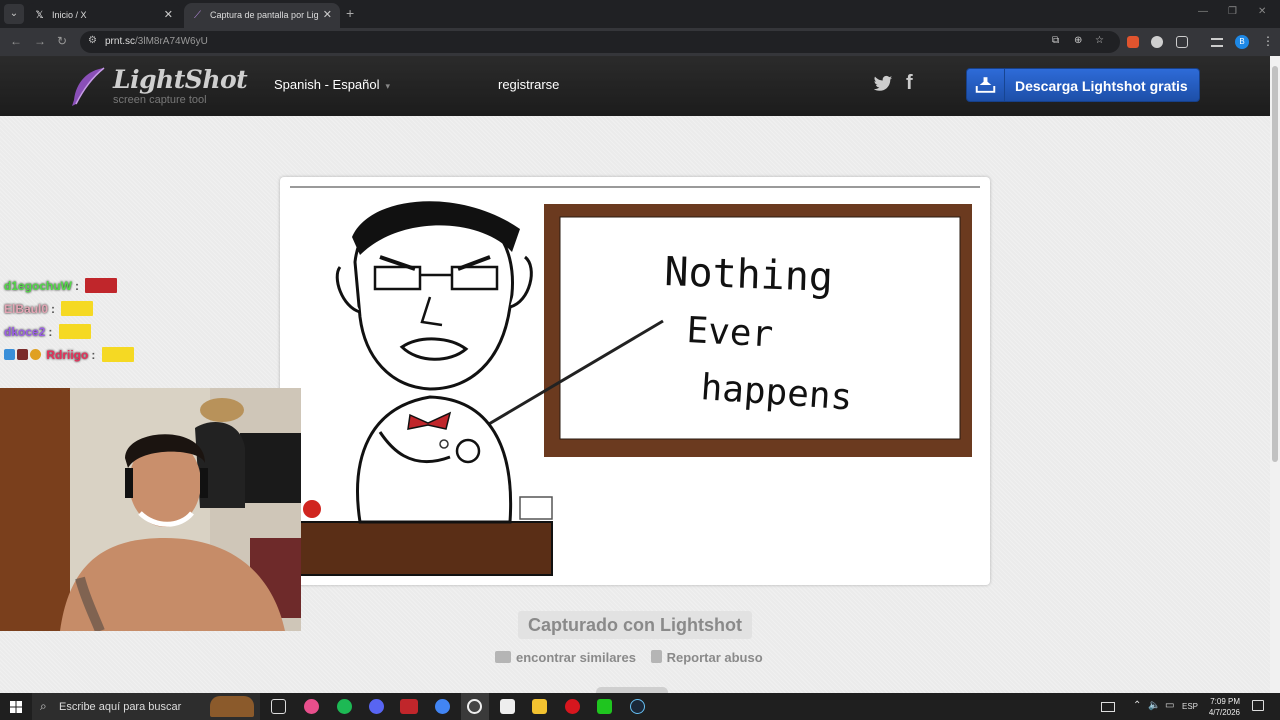 This screenshot has height=720, width=1280. I want to click on spotify-icon, so click(344, 706).